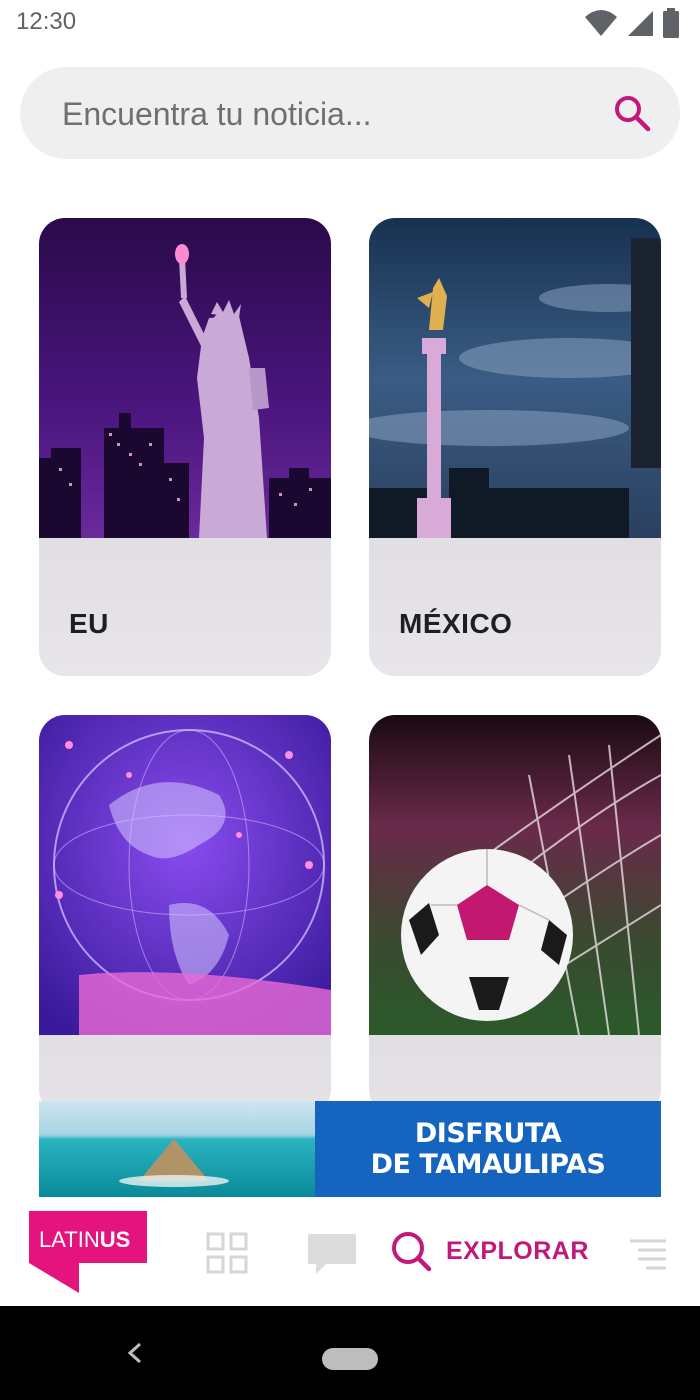  What do you see at coordinates (517, 1250) in the screenshot?
I see `nav-explore-label: EXPLORAR` at bounding box center [517, 1250].